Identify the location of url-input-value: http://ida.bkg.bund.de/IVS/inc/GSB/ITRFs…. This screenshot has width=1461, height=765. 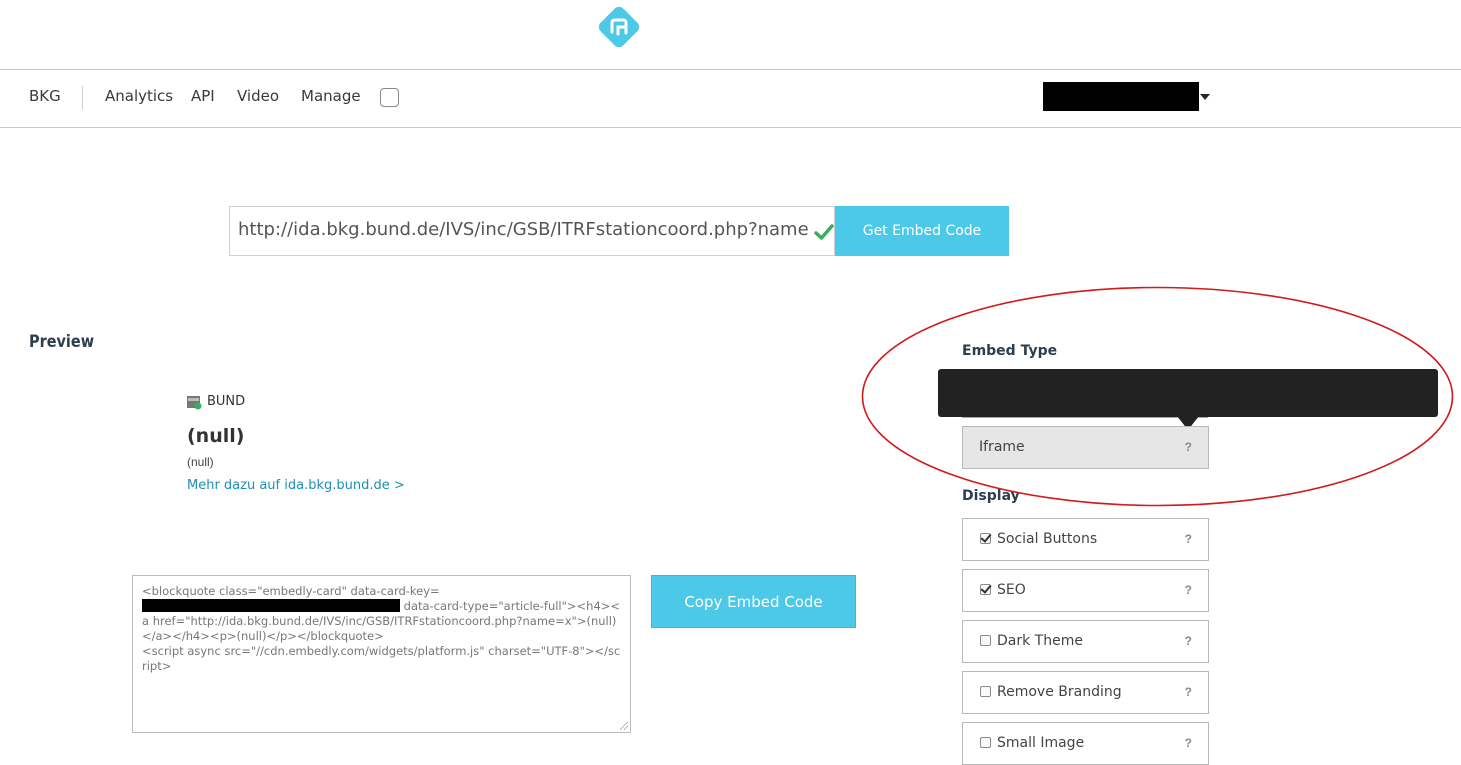
(524, 229).